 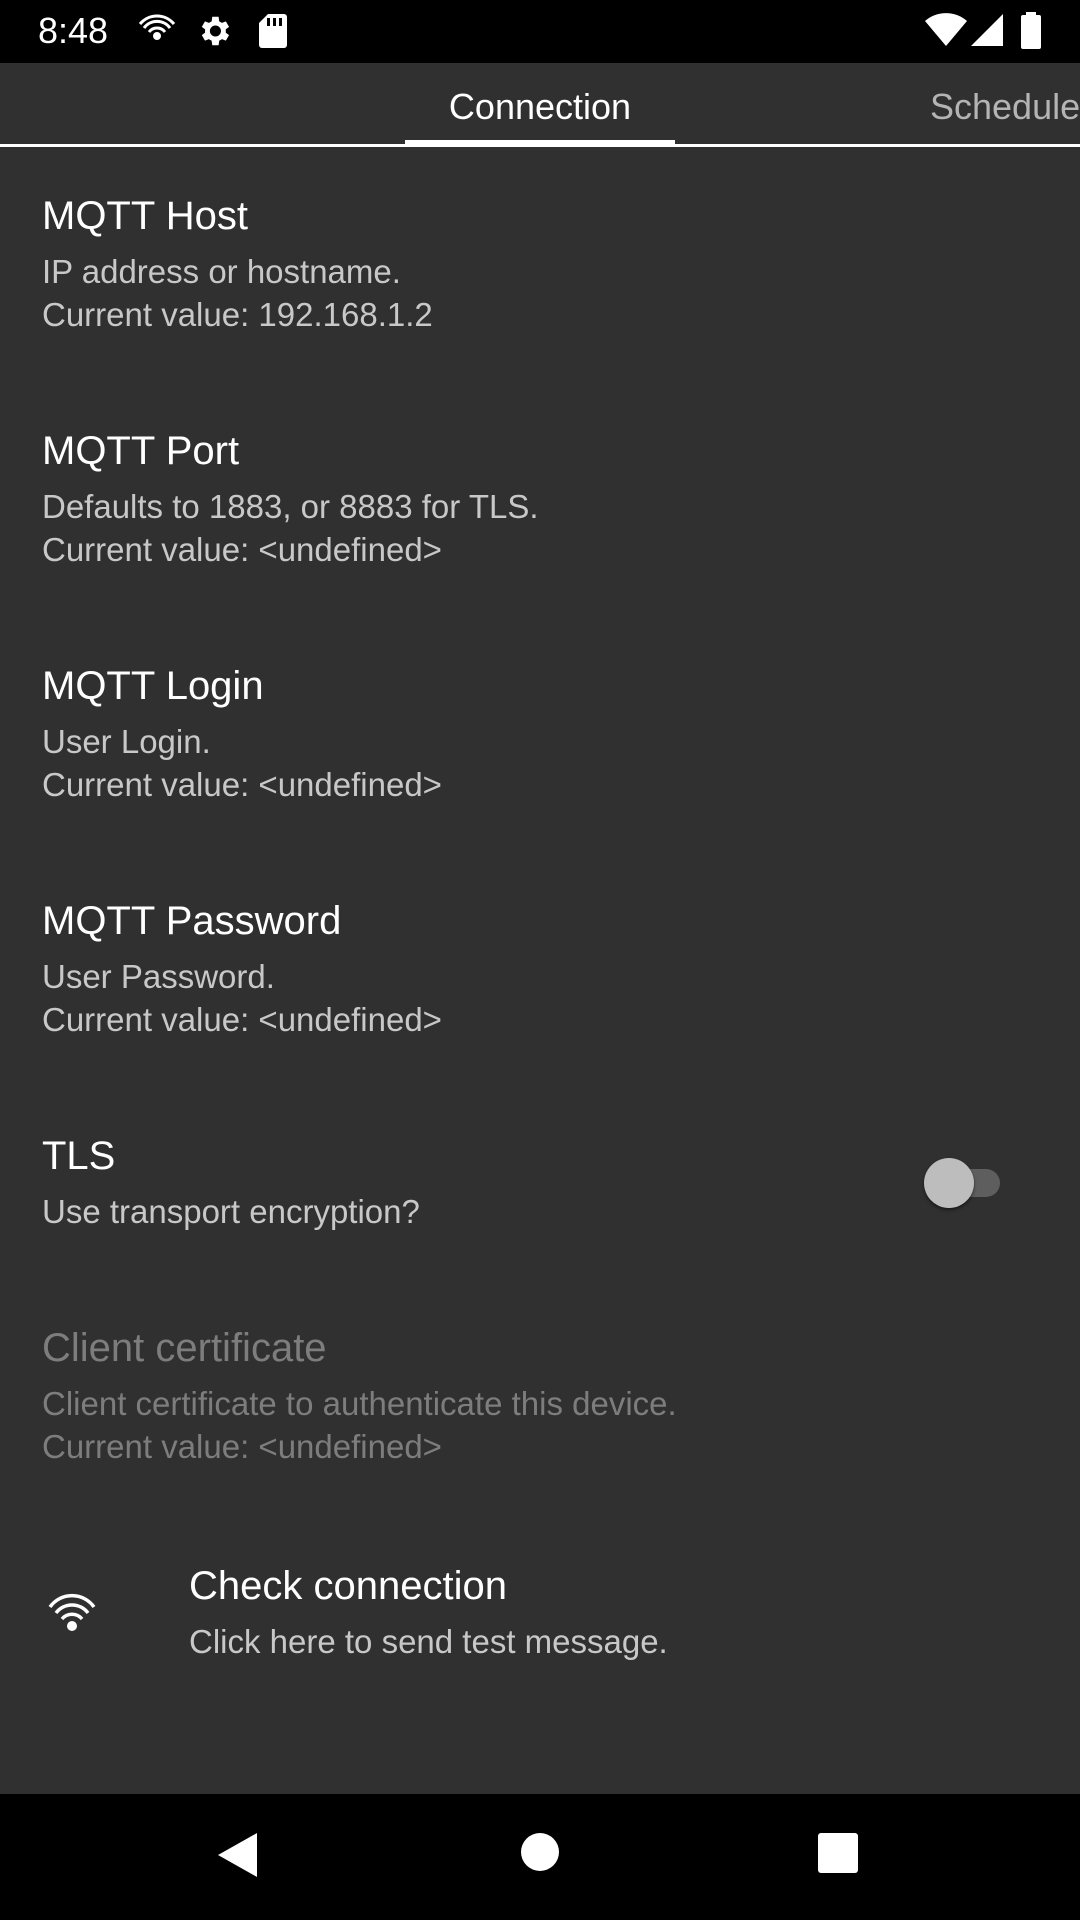 What do you see at coordinates (273, 31) in the screenshot?
I see `sd-card-icon` at bounding box center [273, 31].